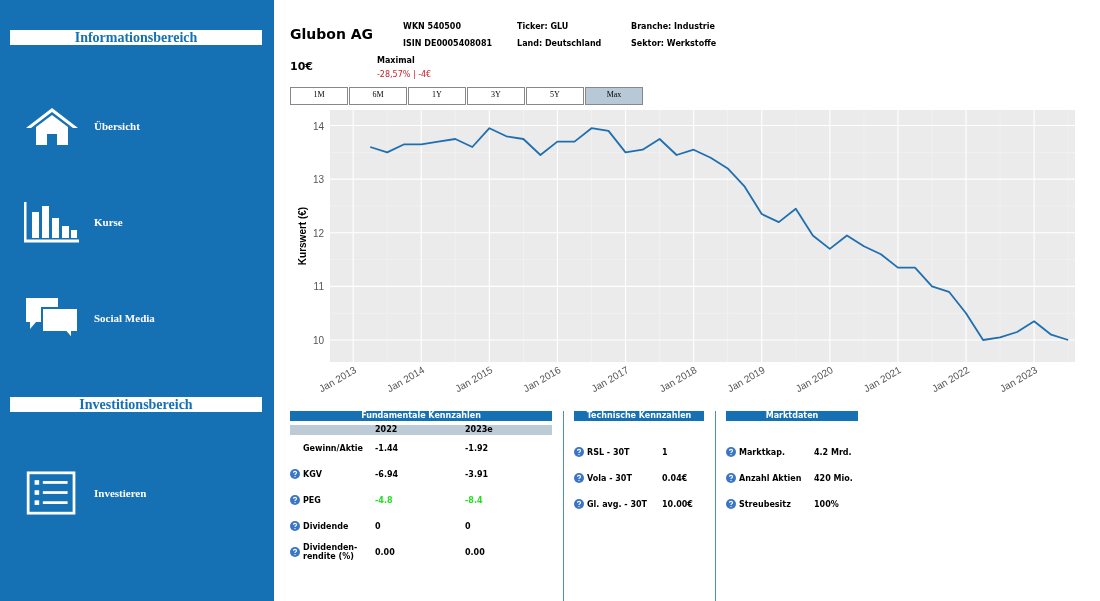 The width and height of the screenshot is (1100, 601). Describe the element at coordinates (1019, 379) in the screenshot. I see `x-tick-label: Jan 2023` at that location.